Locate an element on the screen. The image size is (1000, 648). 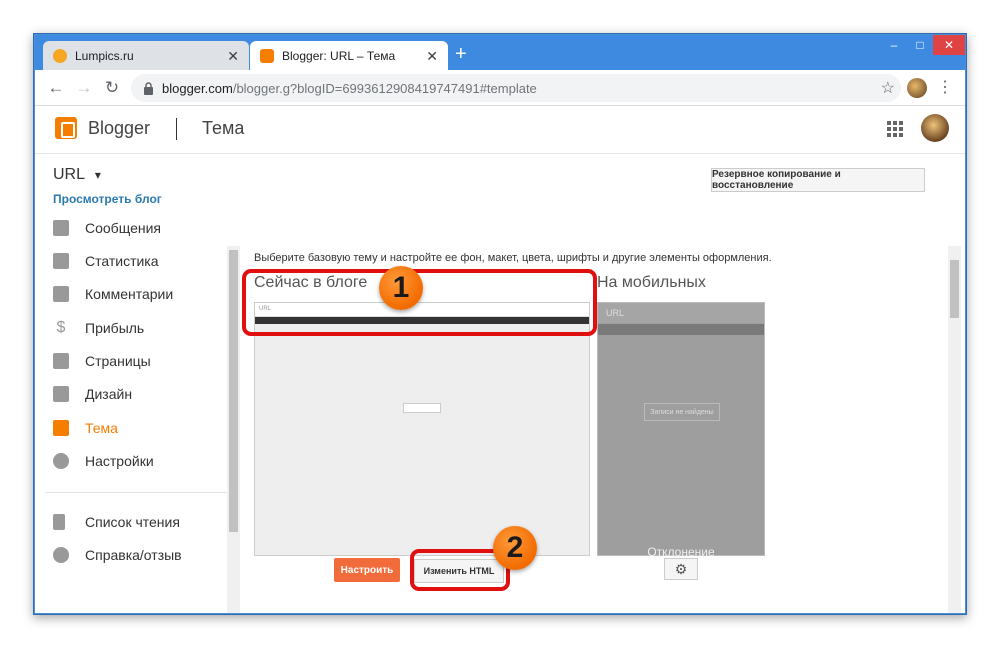
sidebar-item-label: Страницы is located at coordinates (118, 361).